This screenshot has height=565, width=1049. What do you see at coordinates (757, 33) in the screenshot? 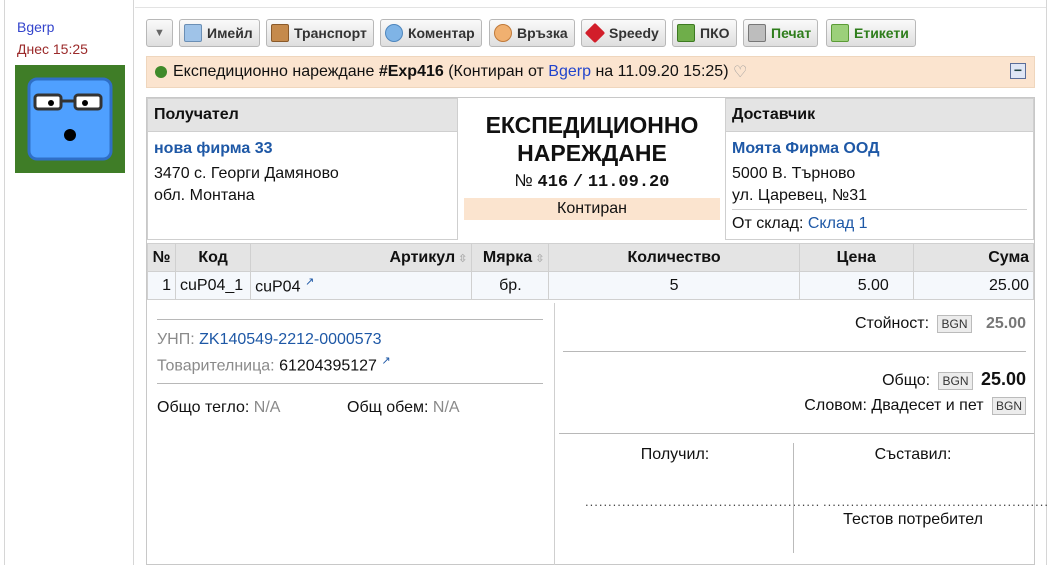
I see `print-icon` at bounding box center [757, 33].